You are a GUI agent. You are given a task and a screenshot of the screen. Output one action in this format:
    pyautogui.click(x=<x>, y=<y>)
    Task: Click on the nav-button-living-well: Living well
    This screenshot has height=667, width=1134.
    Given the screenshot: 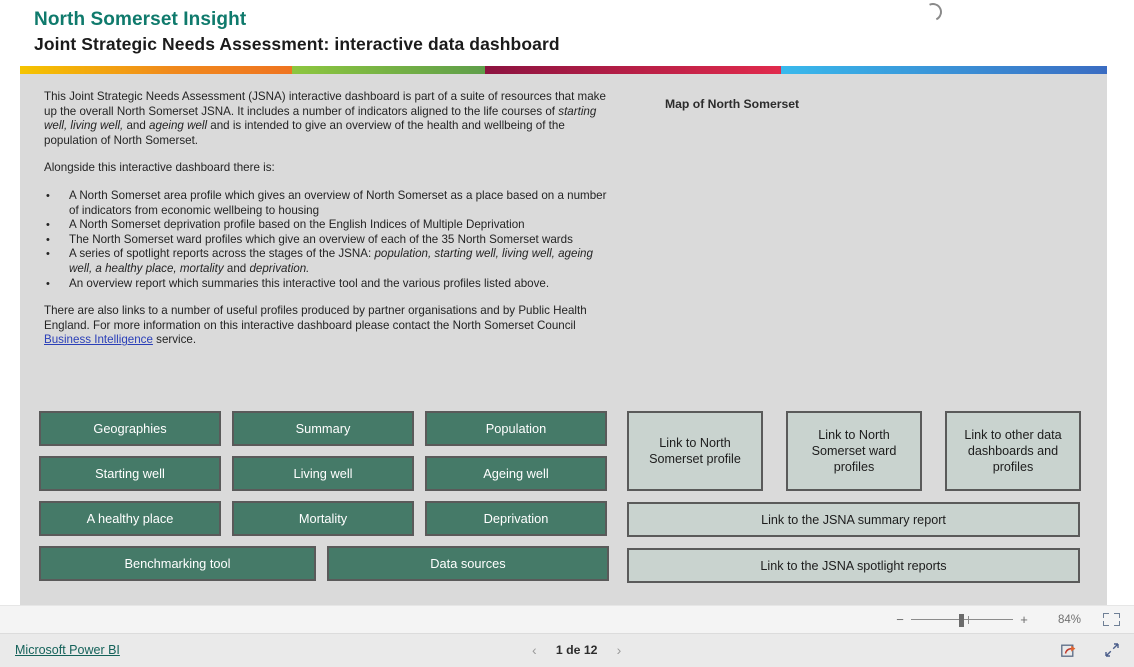 What is the action you would take?
    pyautogui.click(x=323, y=473)
    